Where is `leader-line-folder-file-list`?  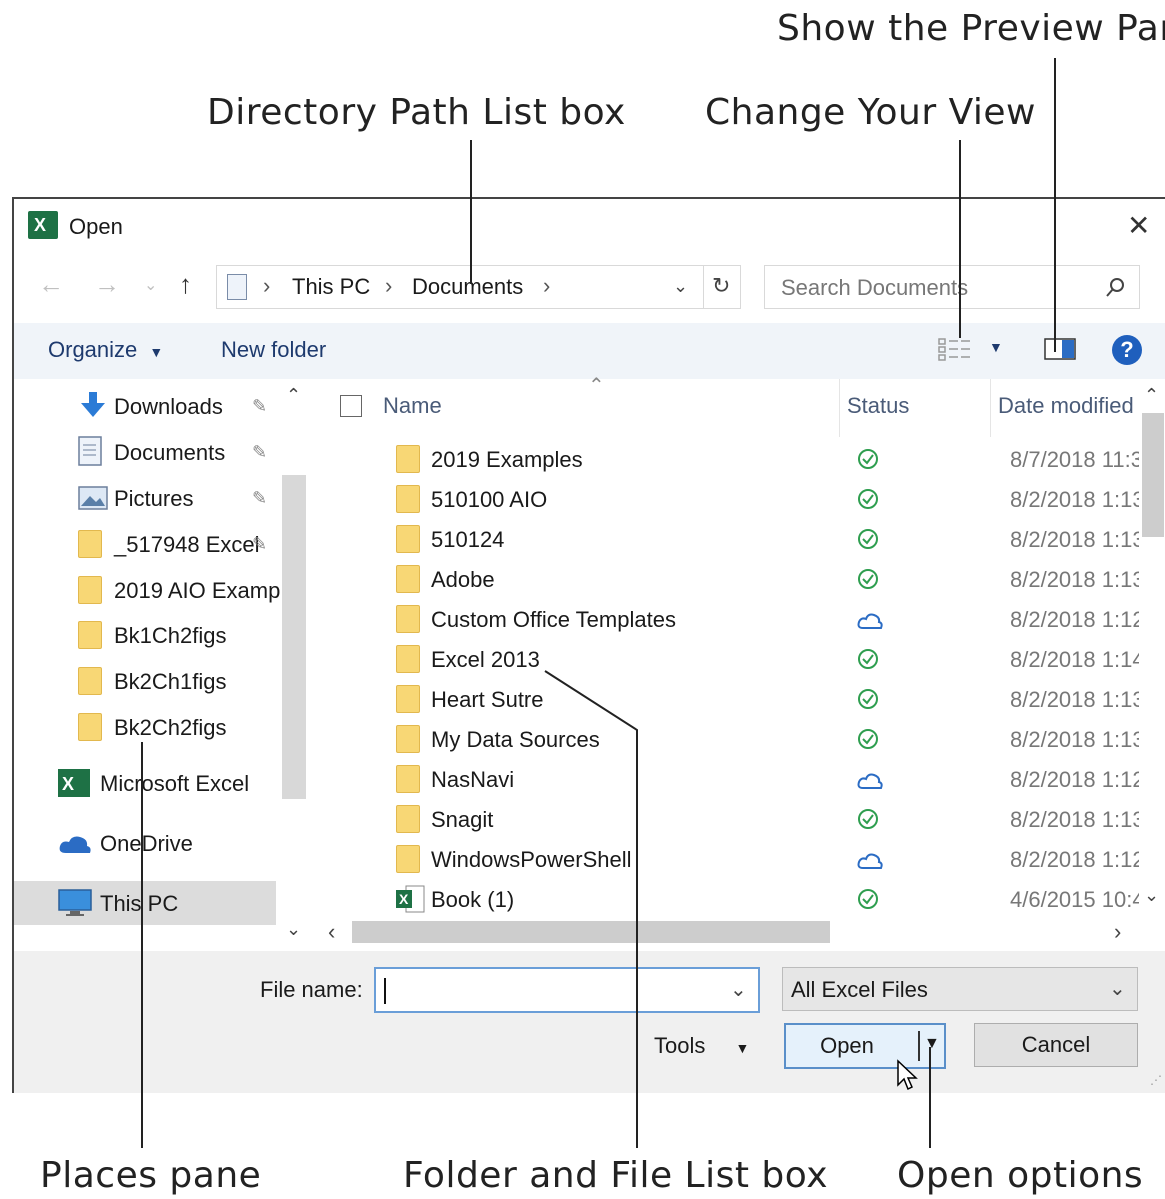
leader-line-folder-file-list is located at coordinates (591, 909).